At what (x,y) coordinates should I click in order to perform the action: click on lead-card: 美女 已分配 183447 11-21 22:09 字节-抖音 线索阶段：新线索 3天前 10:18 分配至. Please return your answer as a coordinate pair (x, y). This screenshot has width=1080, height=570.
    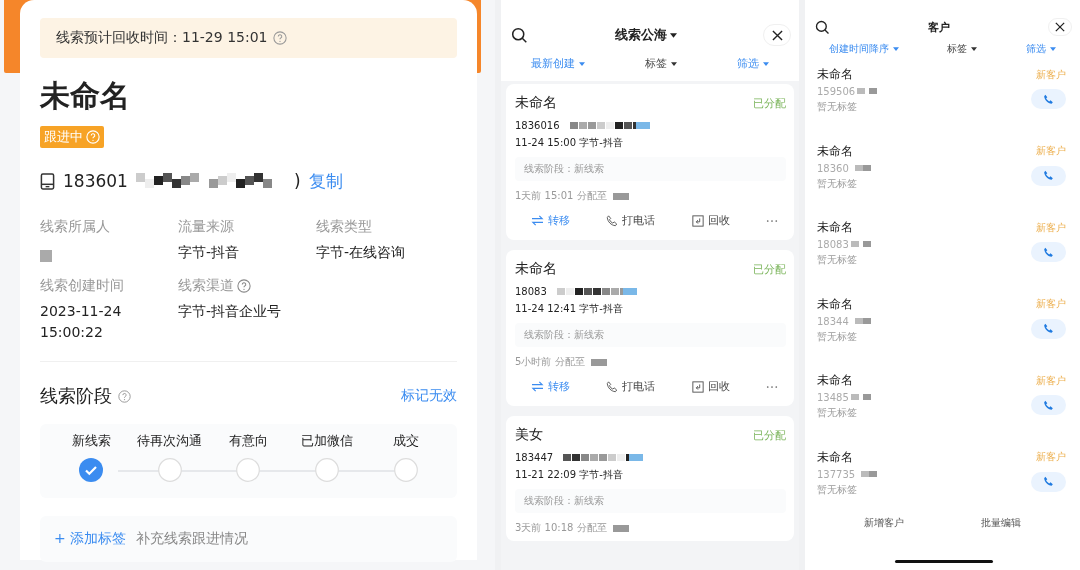
    Looking at the image, I should click on (650, 478).